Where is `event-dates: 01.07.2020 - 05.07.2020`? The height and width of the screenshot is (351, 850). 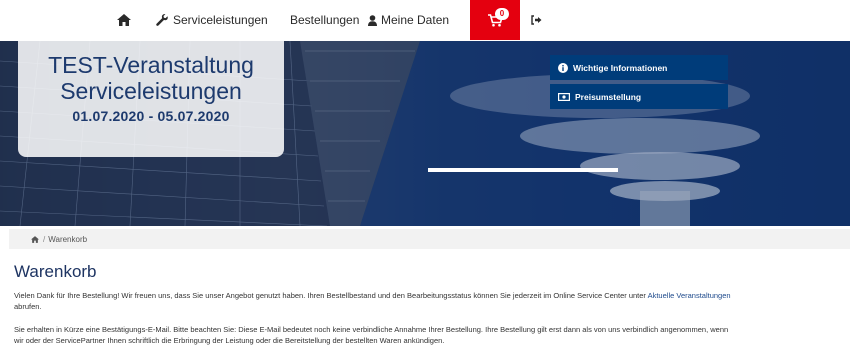 event-dates: 01.07.2020 - 05.07.2020 is located at coordinates (151, 116).